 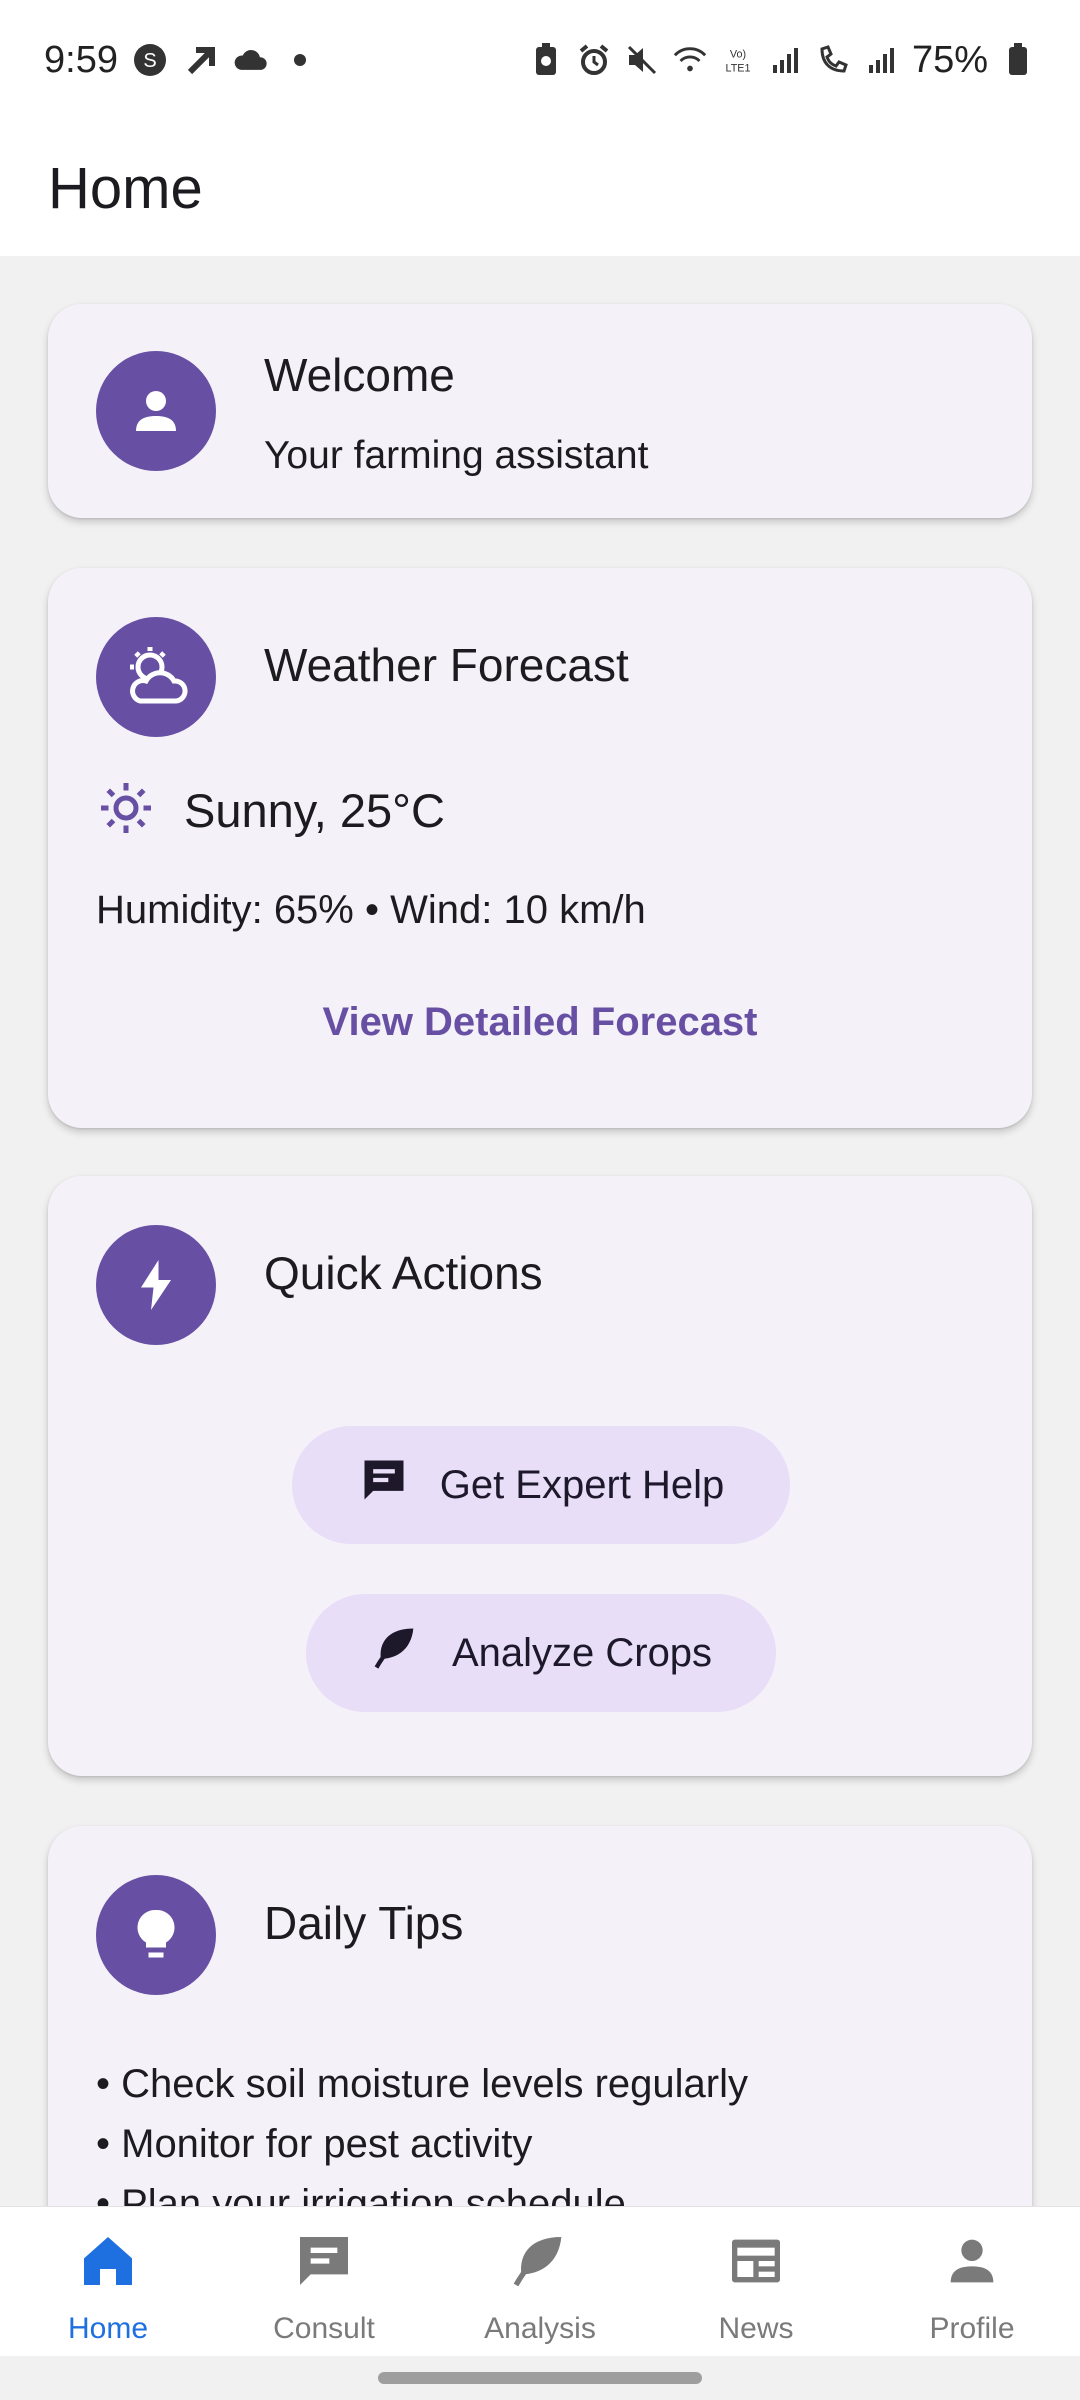 I want to click on daily-tips-title: Daily Tips, so click(x=364, y=1923).